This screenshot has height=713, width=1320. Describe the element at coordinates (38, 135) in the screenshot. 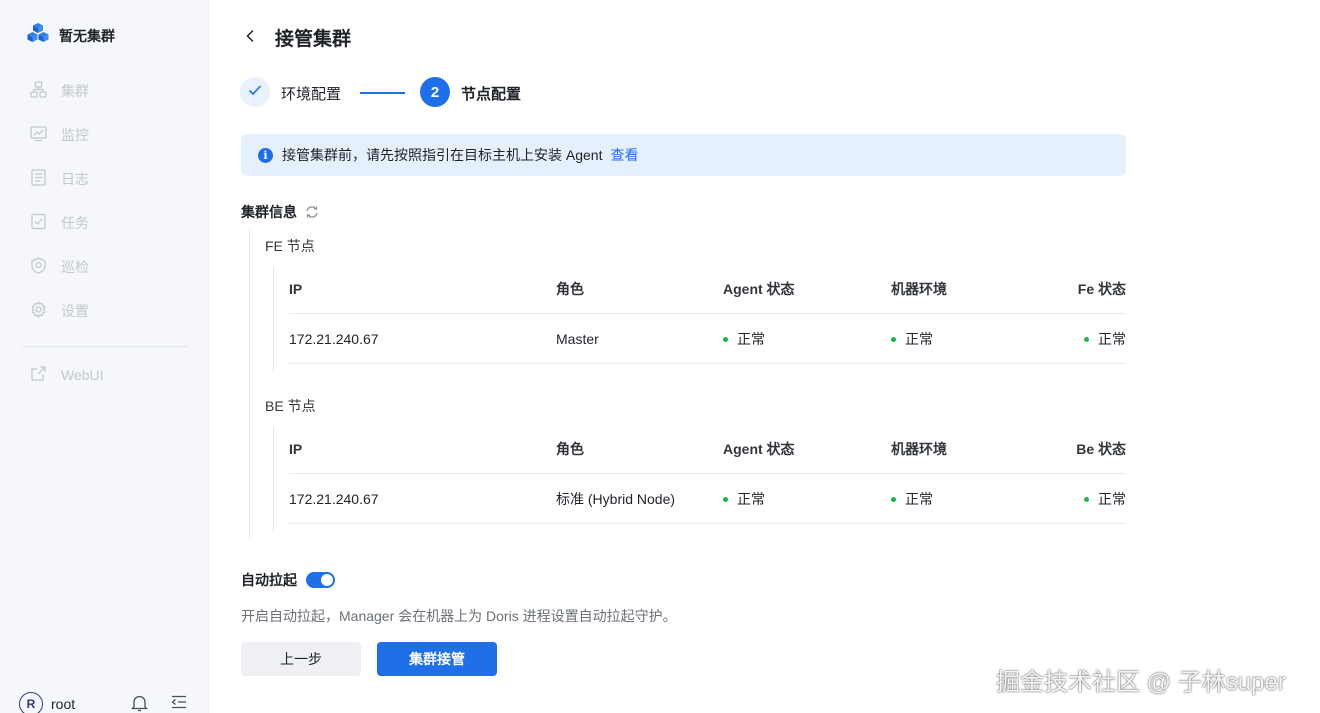

I see `monitor-icon` at that location.